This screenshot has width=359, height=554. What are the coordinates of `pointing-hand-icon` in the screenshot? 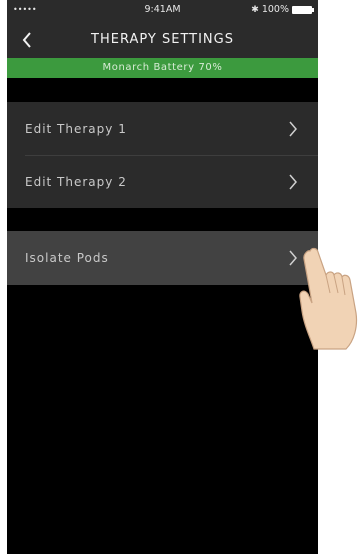 It's located at (328, 298).